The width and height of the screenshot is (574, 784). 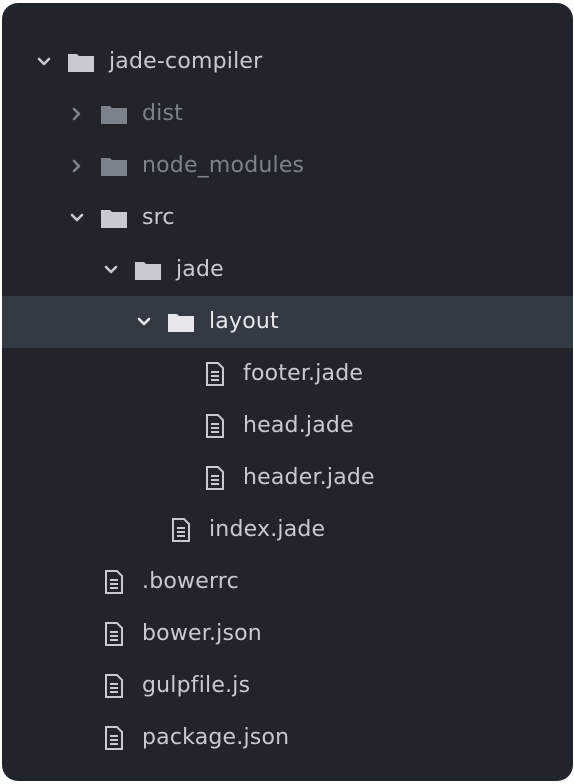 What do you see at coordinates (287, 686) in the screenshot?
I see `tree-item-gulpfile-js: gulpfile.js` at bounding box center [287, 686].